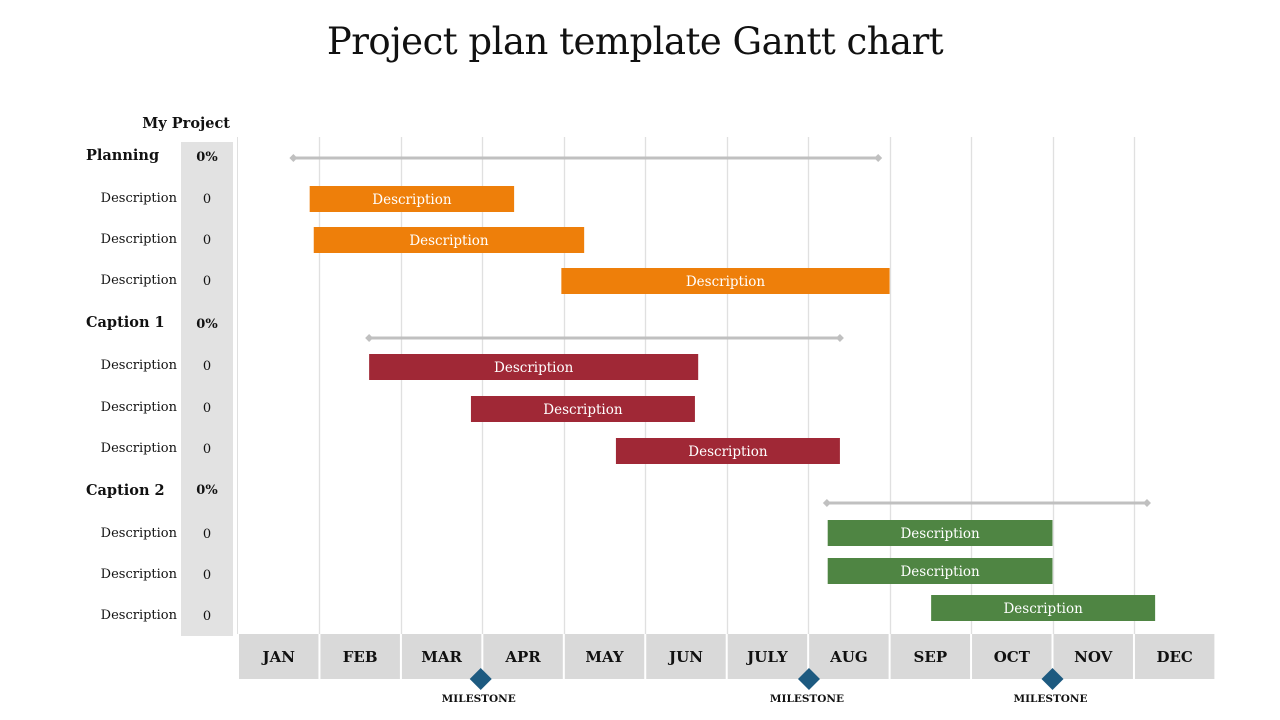 The height and width of the screenshot is (720, 1280). Describe the element at coordinates (1174, 657) in the screenshot. I see `month-label: DEC` at that location.